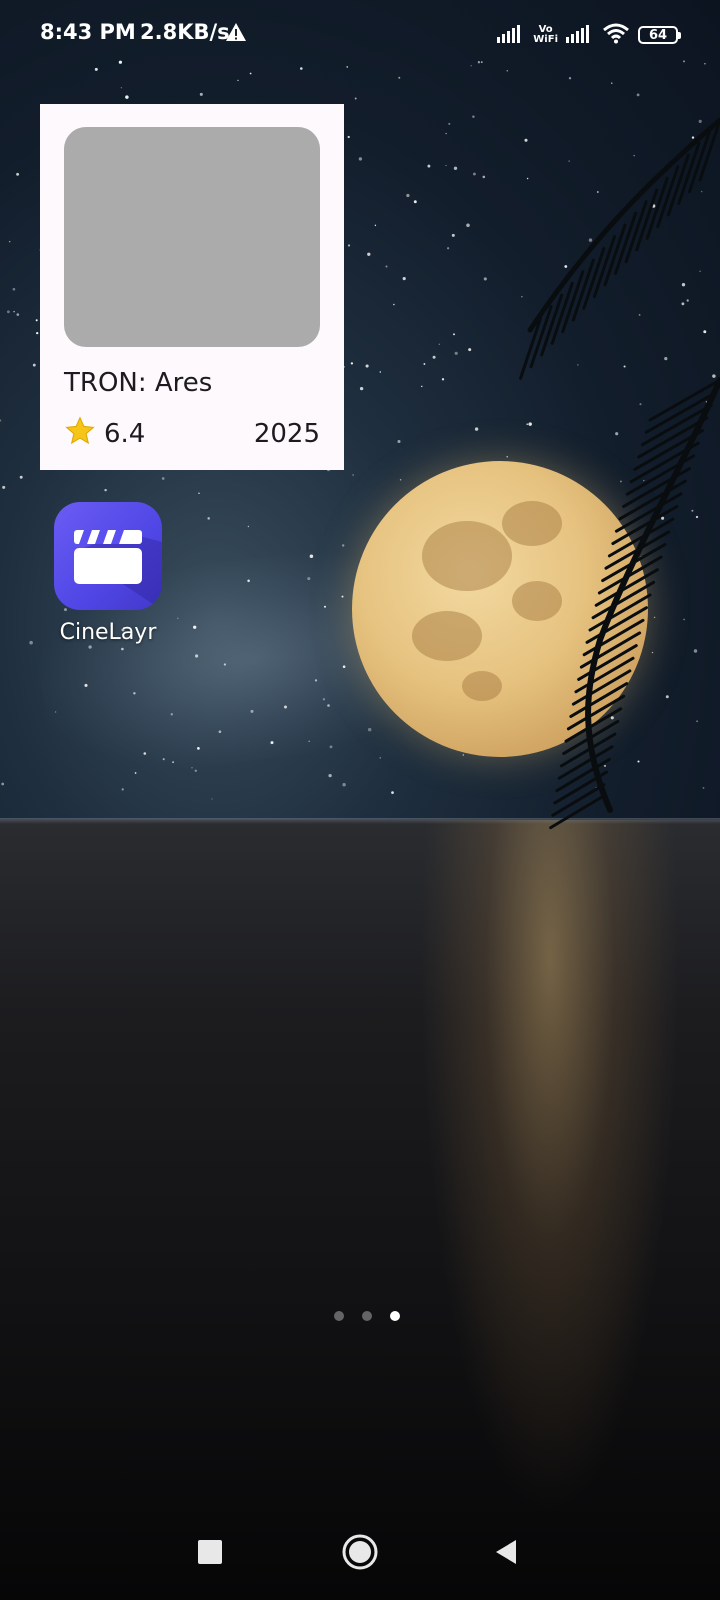 The width and height of the screenshot is (720, 1600). What do you see at coordinates (138, 383) in the screenshot?
I see `movie-title: TRON: Ares` at bounding box center [138, 383].